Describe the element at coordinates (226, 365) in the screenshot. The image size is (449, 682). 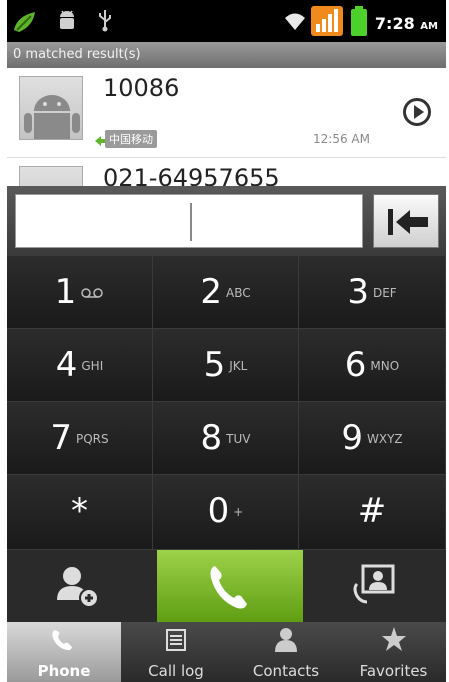
I see `key-5: 5 JKL` at that location.